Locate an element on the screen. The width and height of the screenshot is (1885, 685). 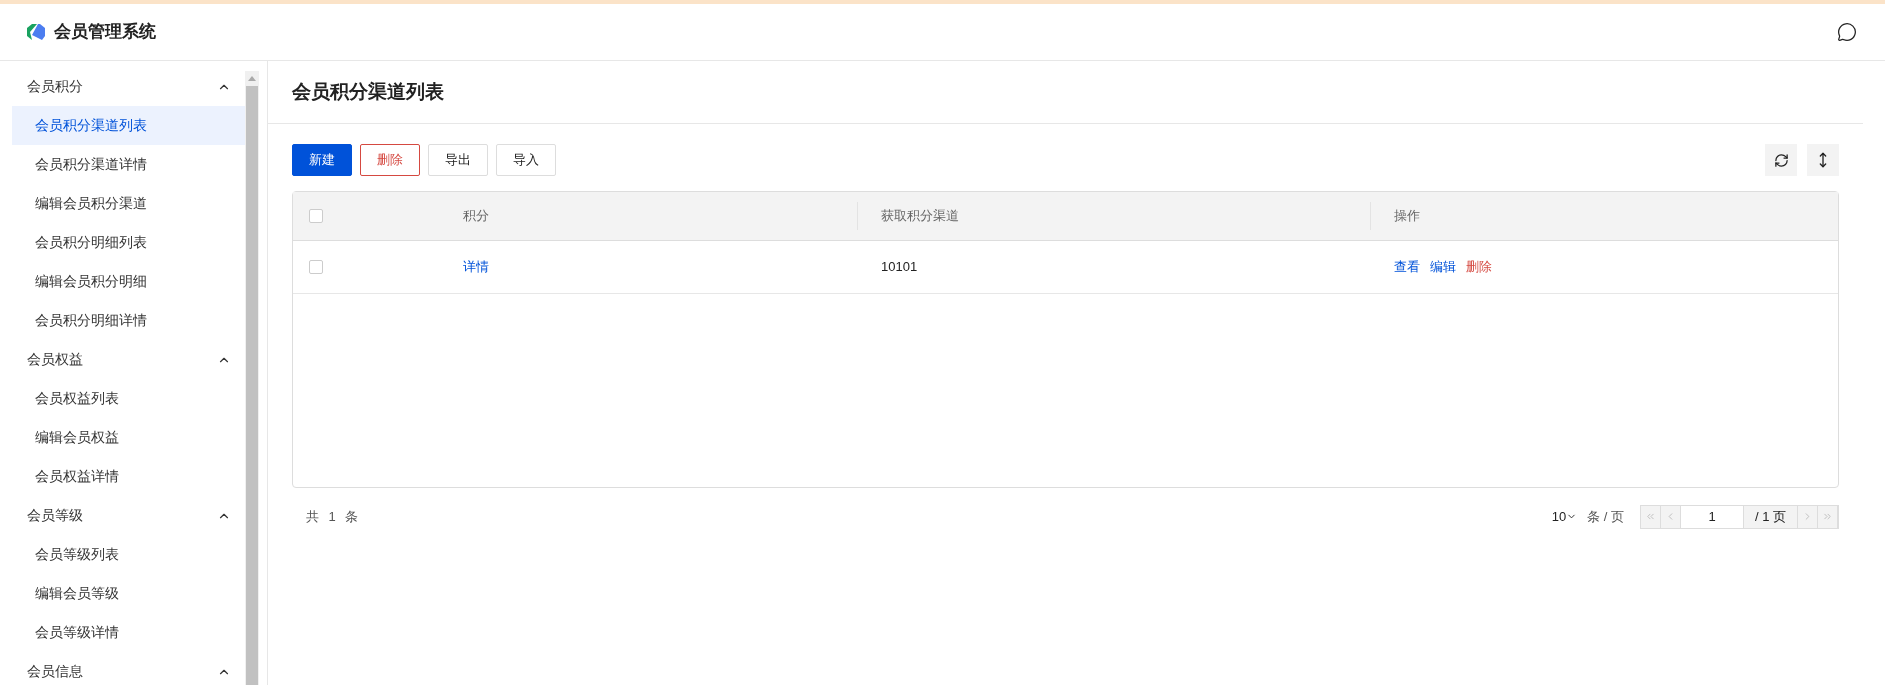
menu-item: 编辑会员等级 is located at coordinates (128, 593).